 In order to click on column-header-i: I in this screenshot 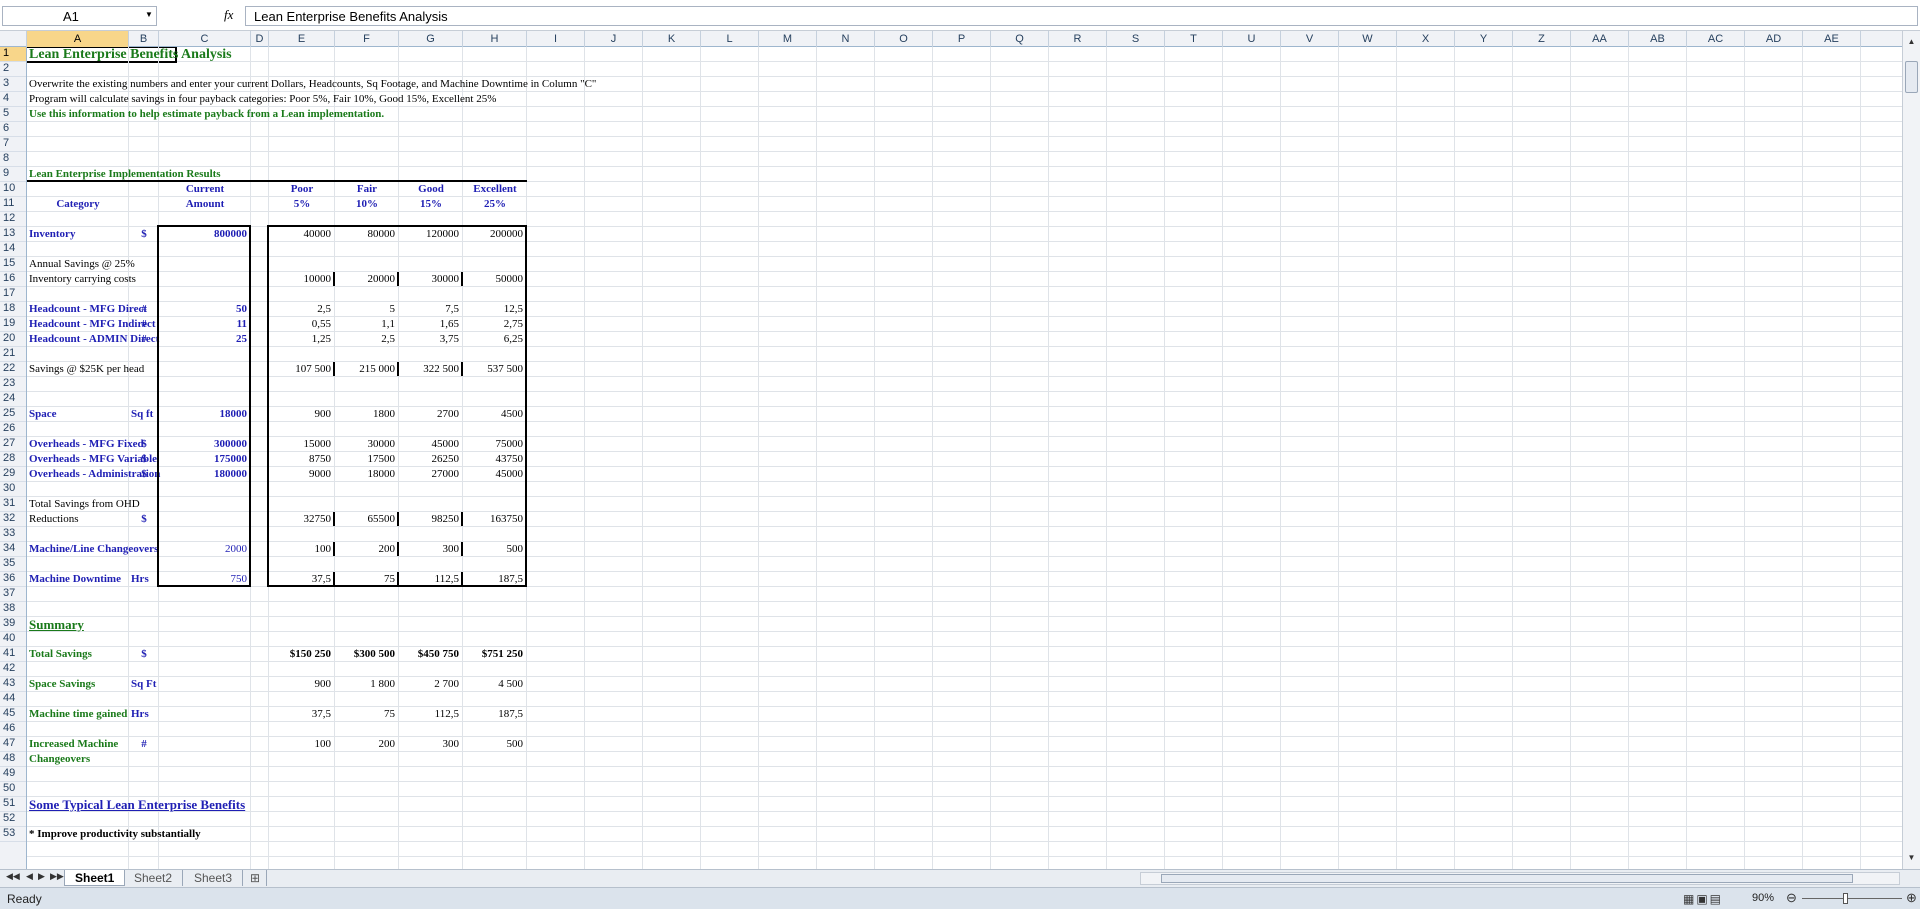, I will do `click(556, 39)`.